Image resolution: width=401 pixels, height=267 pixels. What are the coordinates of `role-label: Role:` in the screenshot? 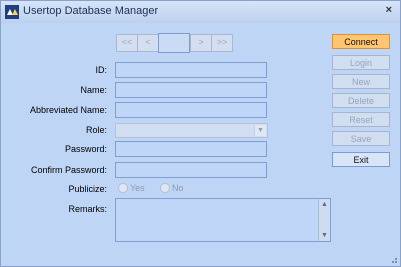 It's located at (96, 130).